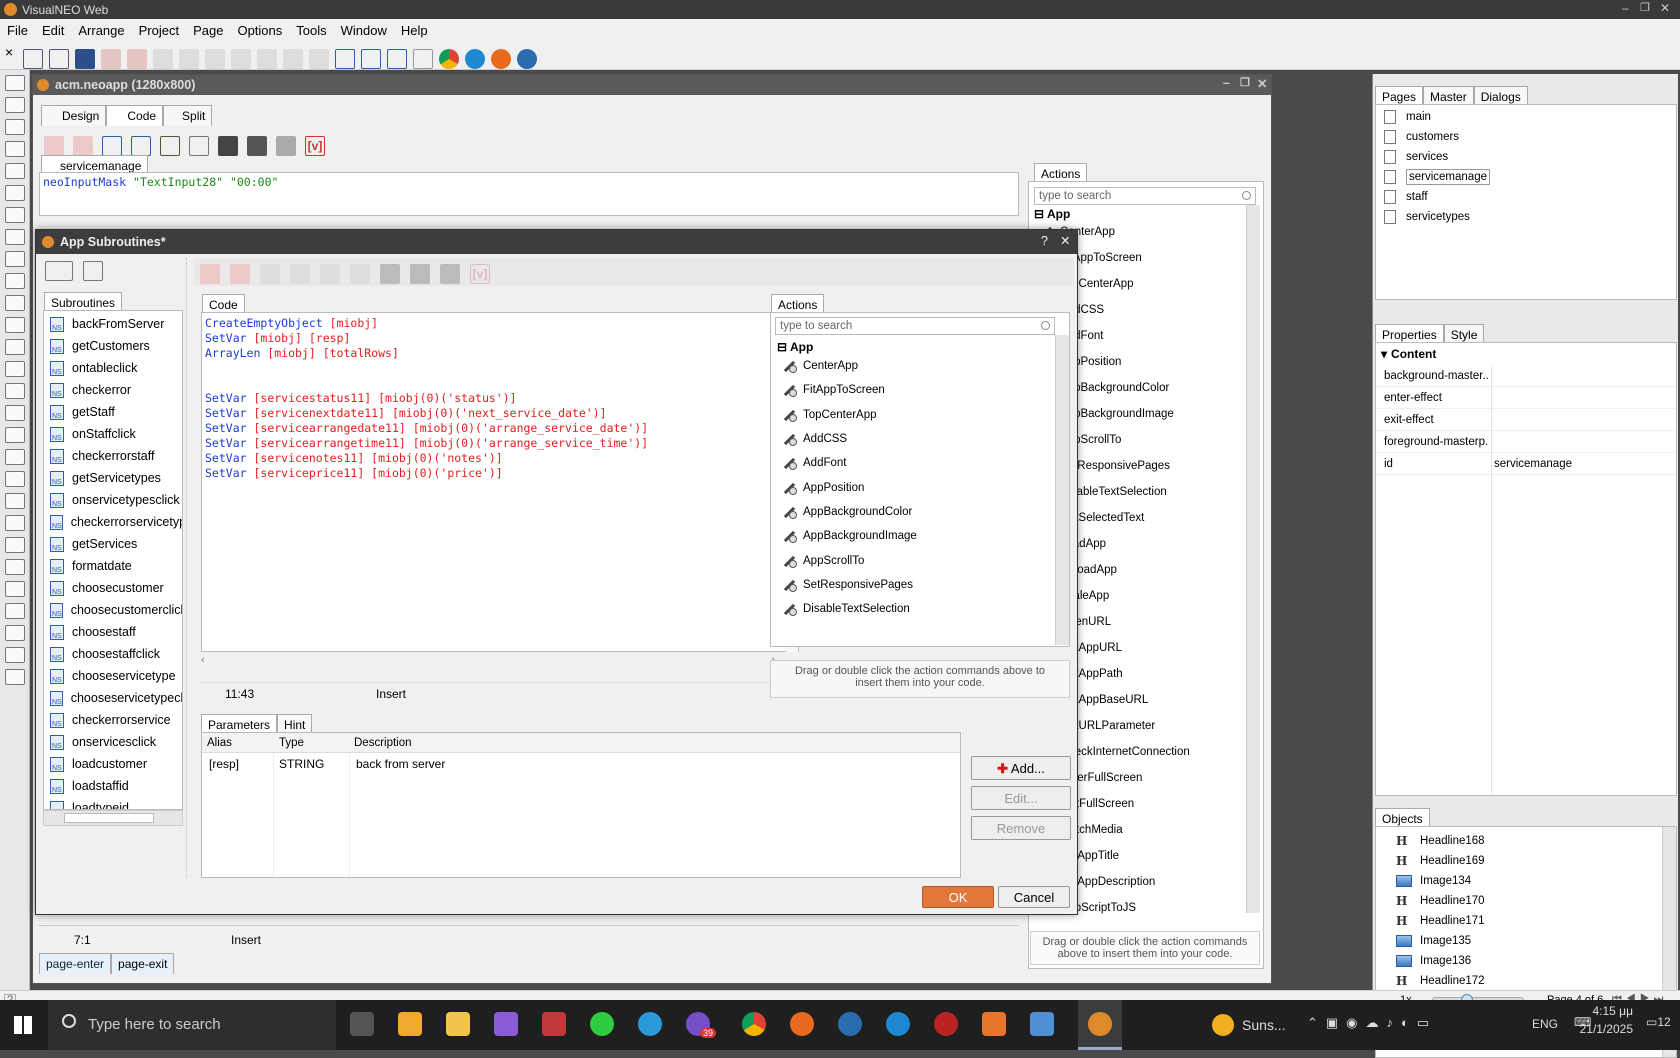 Image resolution: width=1680 pixels, height=1058 pixels. What do you see at coordinates (113, 764) in the screenshot?
I see `list-item: NS loadcustomer` at bounding box center [113, 764].